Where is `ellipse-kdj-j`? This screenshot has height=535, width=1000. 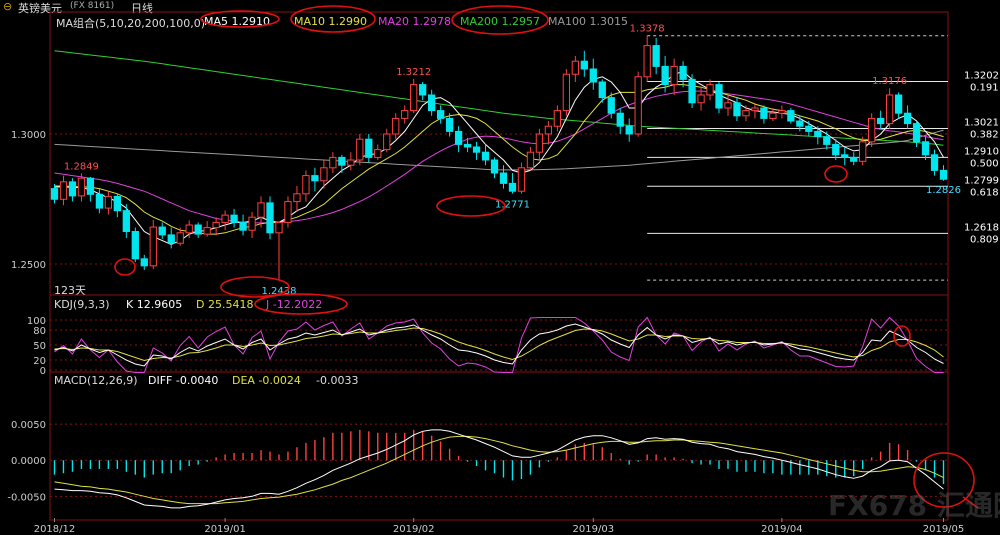 ellipse-kdj-j is located at coordinates (301, 304).